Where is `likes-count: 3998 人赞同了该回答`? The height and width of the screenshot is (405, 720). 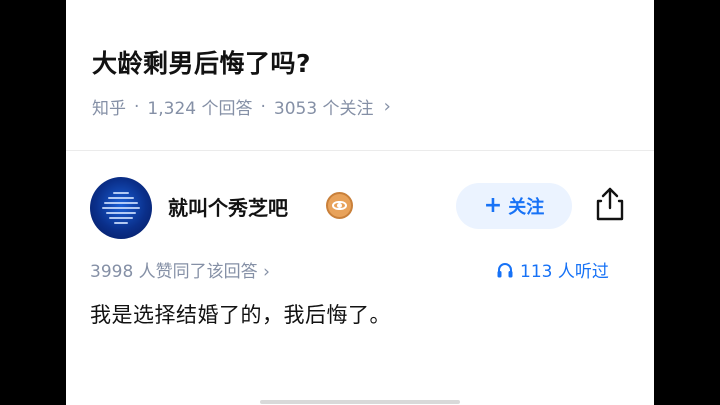
likes-count: 3998 人赞同了该回答 is located at coordinates (174, 272).